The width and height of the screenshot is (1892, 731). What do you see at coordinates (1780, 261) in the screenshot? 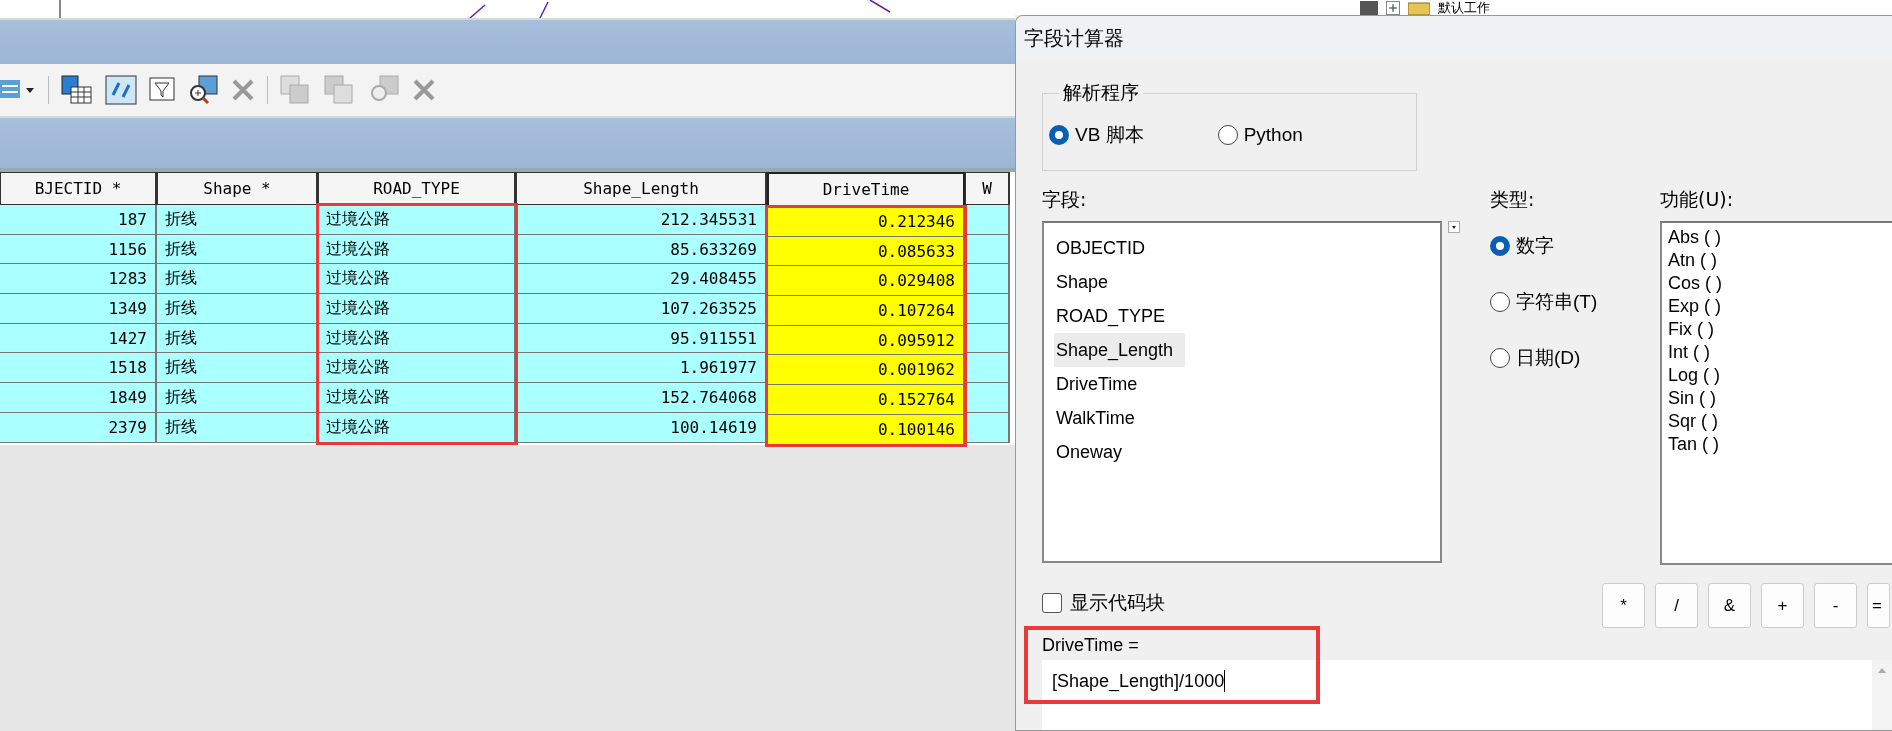
I see `function-item: Atn ( )` at bounding box center [1780, 261].